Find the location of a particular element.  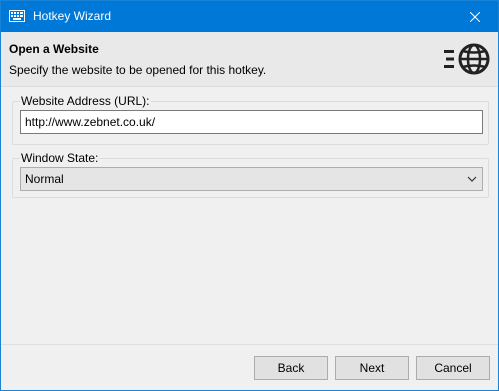

keyboard-icon is located at coordinates (17, 16).